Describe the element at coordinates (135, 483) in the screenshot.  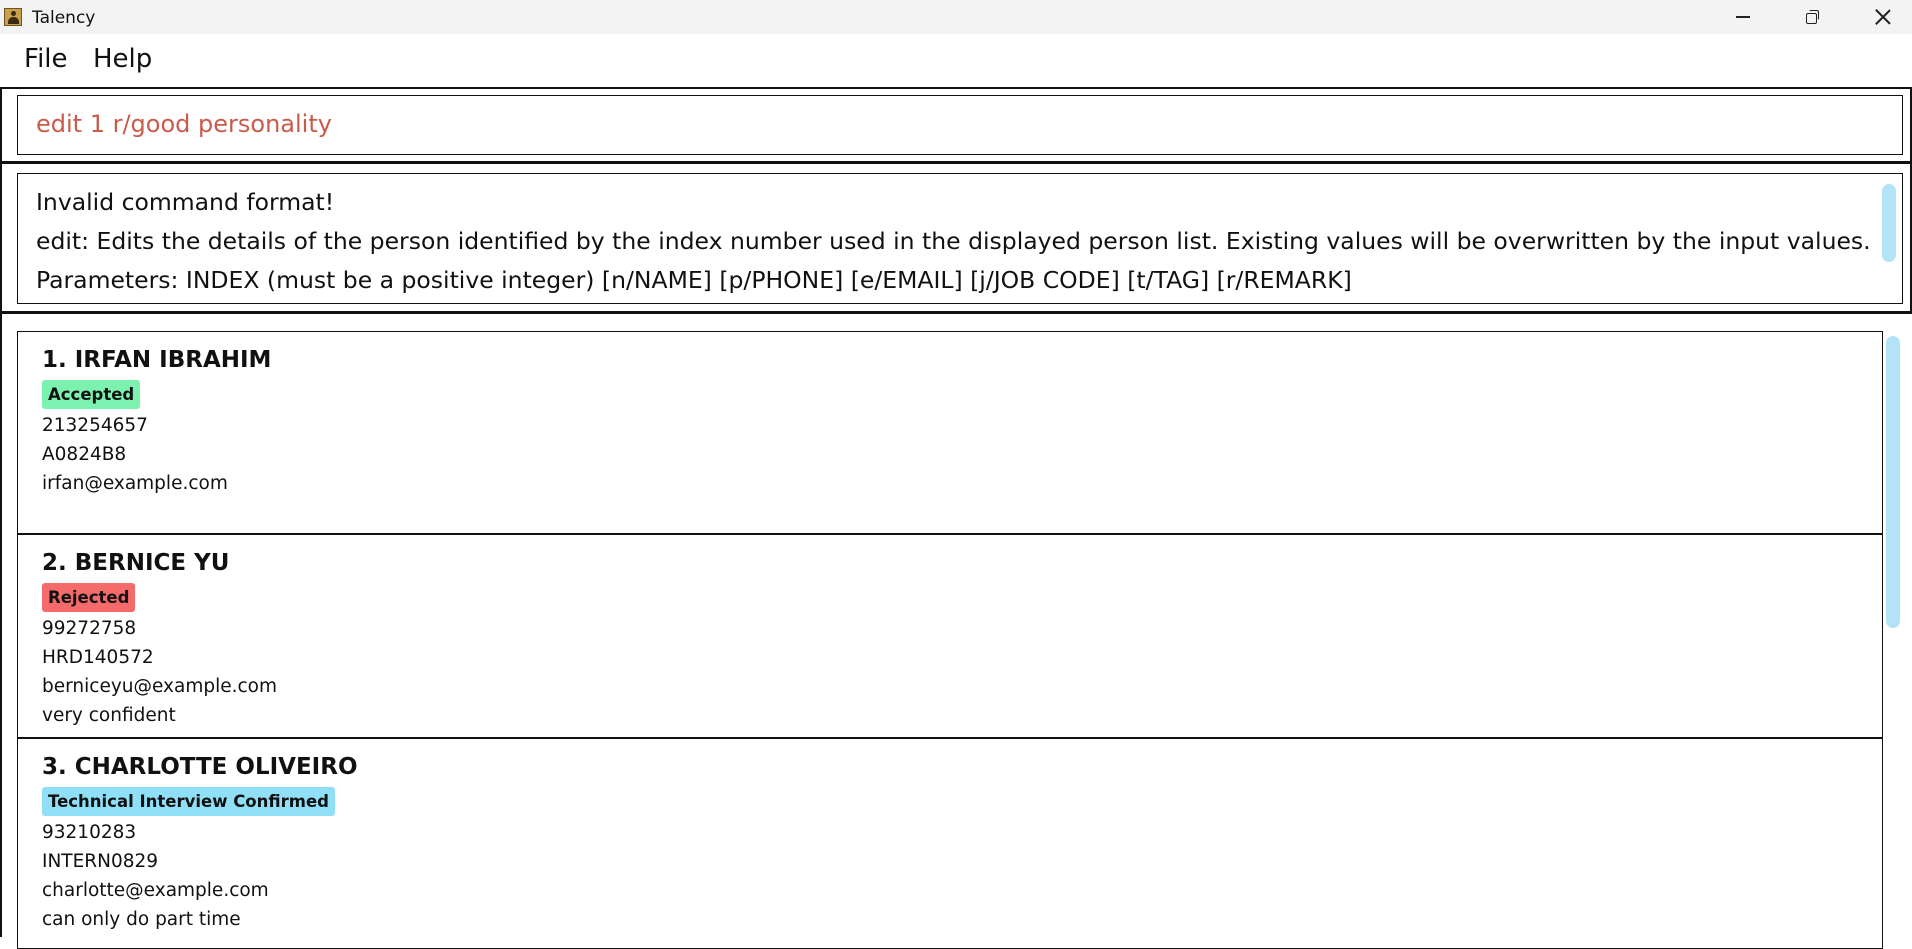
I see `person-email: irfan@example.com` at that location.